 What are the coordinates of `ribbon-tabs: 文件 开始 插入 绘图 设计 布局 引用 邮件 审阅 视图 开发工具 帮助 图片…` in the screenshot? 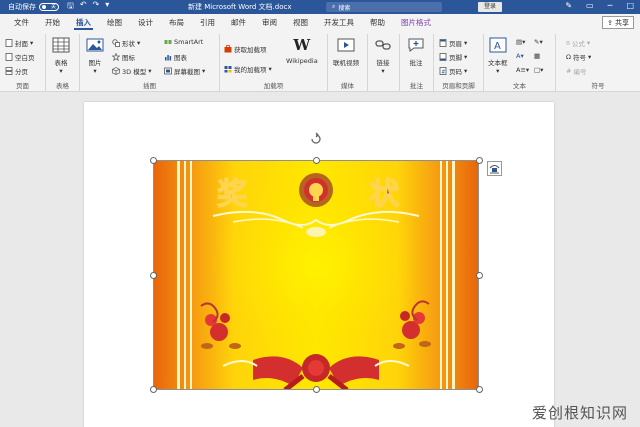 It's located at (320, 22).